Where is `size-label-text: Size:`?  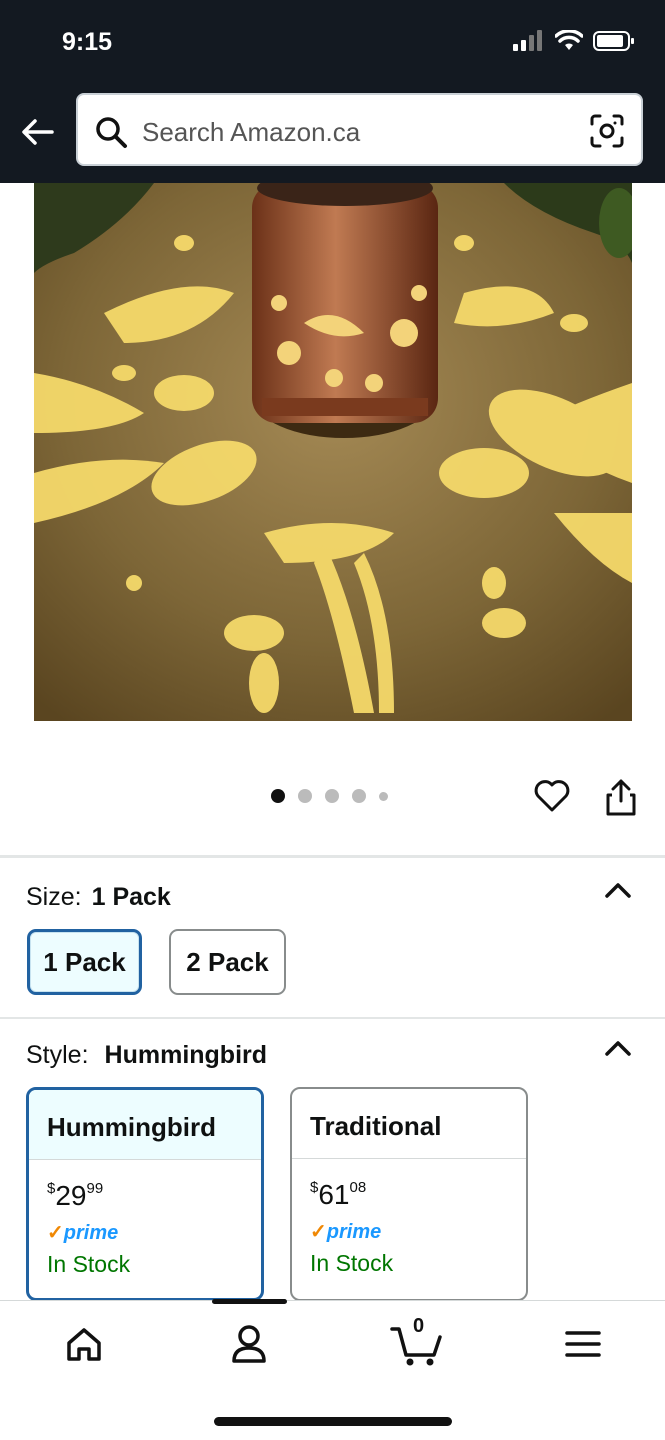 size-label-text: Size: is located at coordinates (54, 897).